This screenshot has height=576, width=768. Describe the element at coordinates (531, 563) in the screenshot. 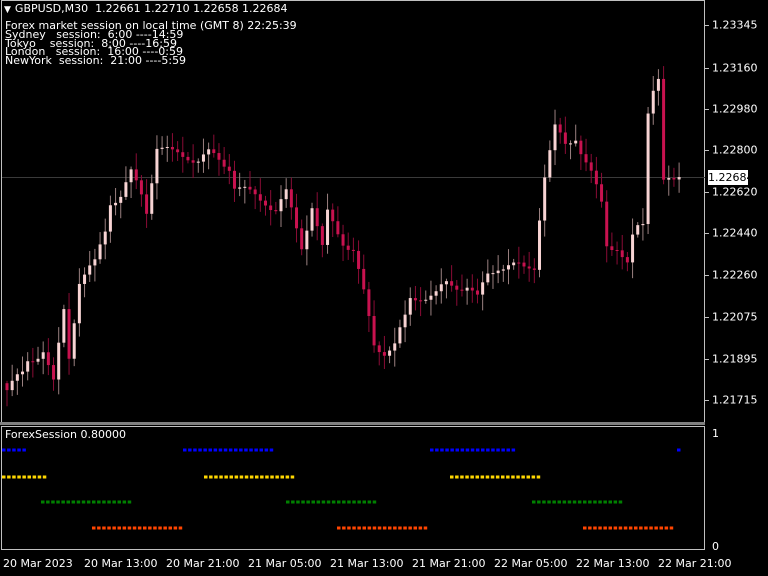

I see `time-label: 22 Mar 05:00` at that location.